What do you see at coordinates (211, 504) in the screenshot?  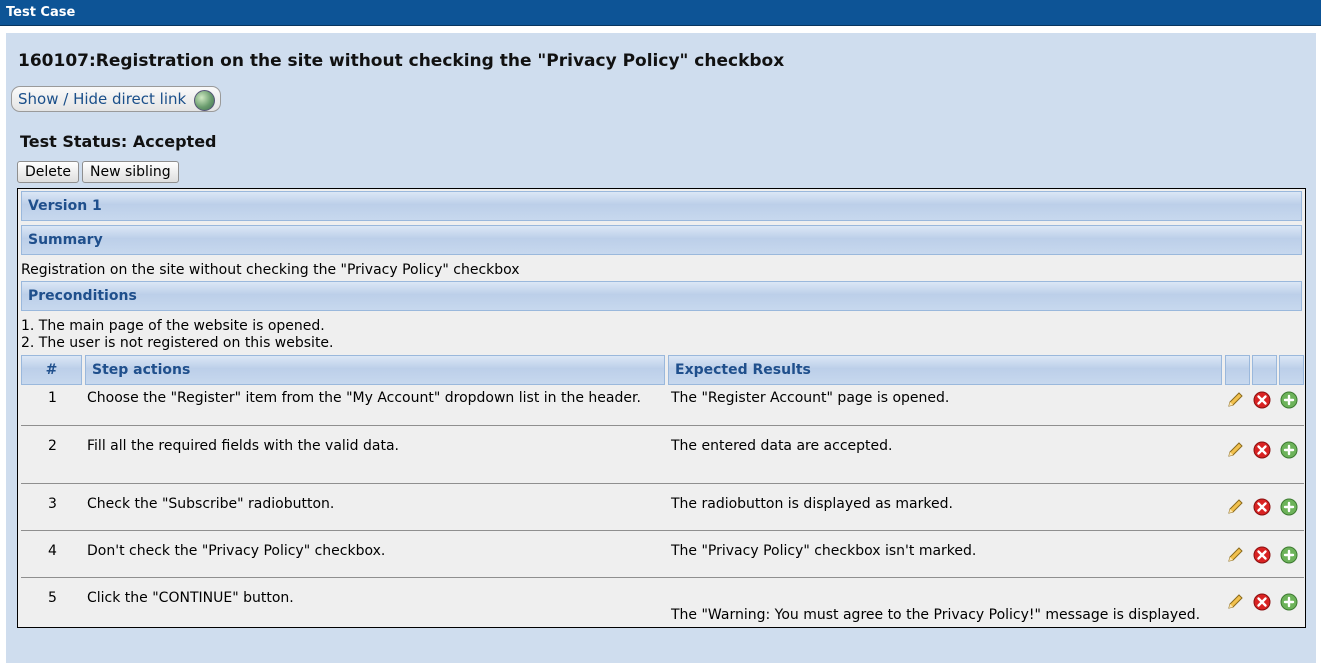 I see `step-action: Check the "Subscribe" radiobutton.` at bounding box center [211, 504].